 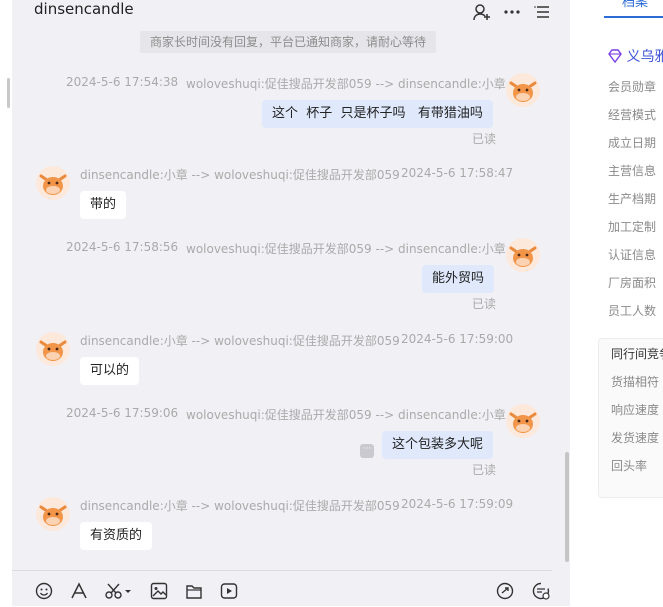 What do you see at coordinates (632, 86) in the screenshot?
I see `profile-item-medal: 会员勋章` at bounding box center [632, 86].